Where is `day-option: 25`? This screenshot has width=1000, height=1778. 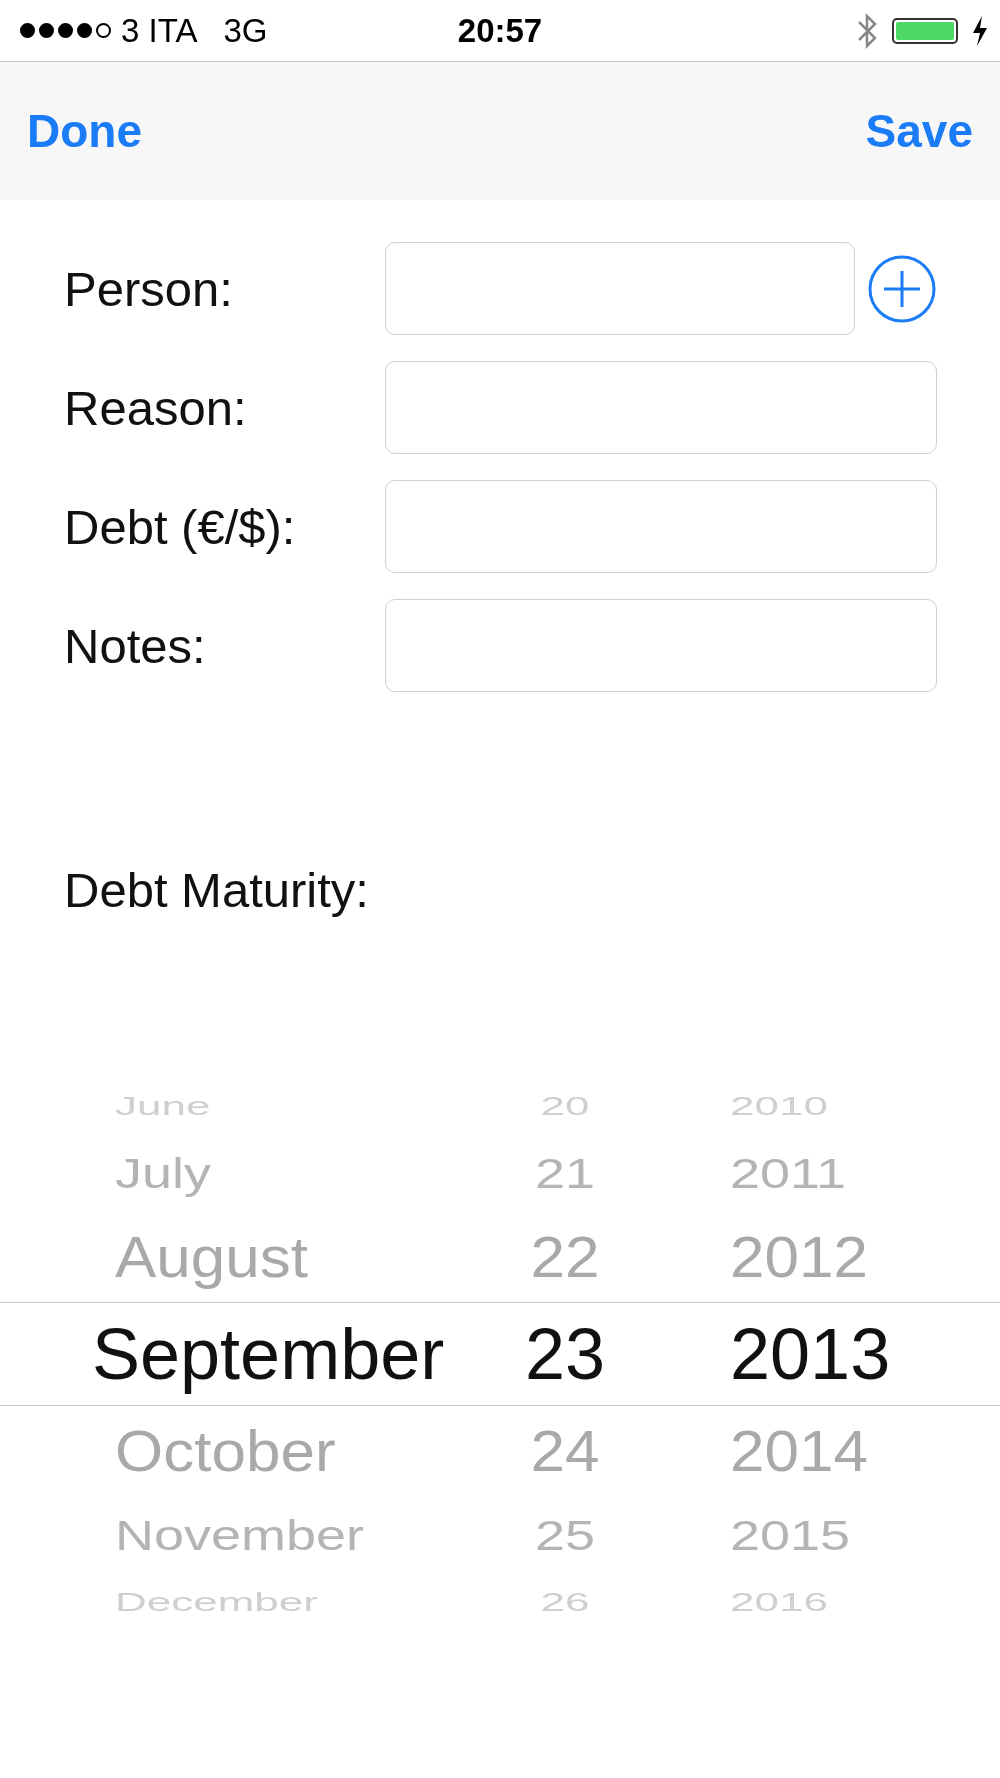
day-option: 25 is located at coordinates (565, 1535).